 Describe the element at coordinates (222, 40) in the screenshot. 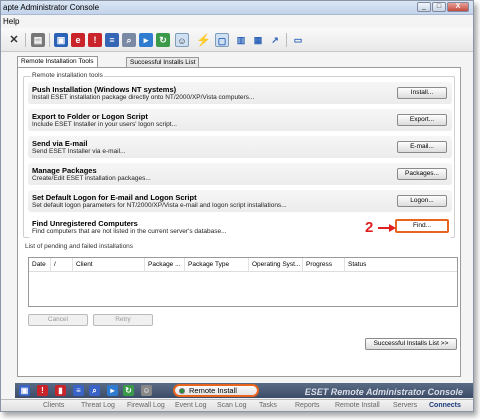

I see `window-icon: ▢` at that location.